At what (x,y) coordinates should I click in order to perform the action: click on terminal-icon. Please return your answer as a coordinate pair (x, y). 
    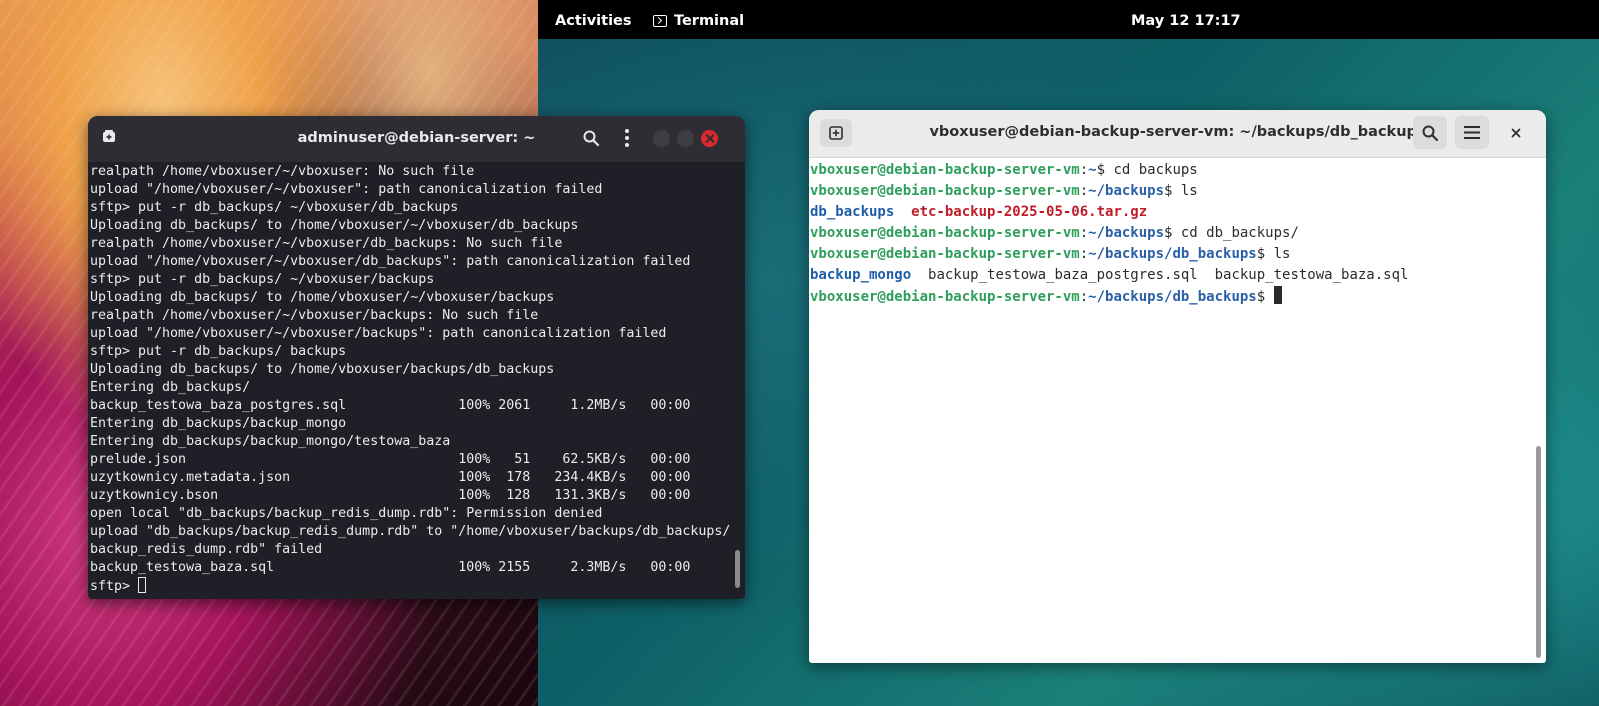
    Looking at the image, I should click on (660, 21).